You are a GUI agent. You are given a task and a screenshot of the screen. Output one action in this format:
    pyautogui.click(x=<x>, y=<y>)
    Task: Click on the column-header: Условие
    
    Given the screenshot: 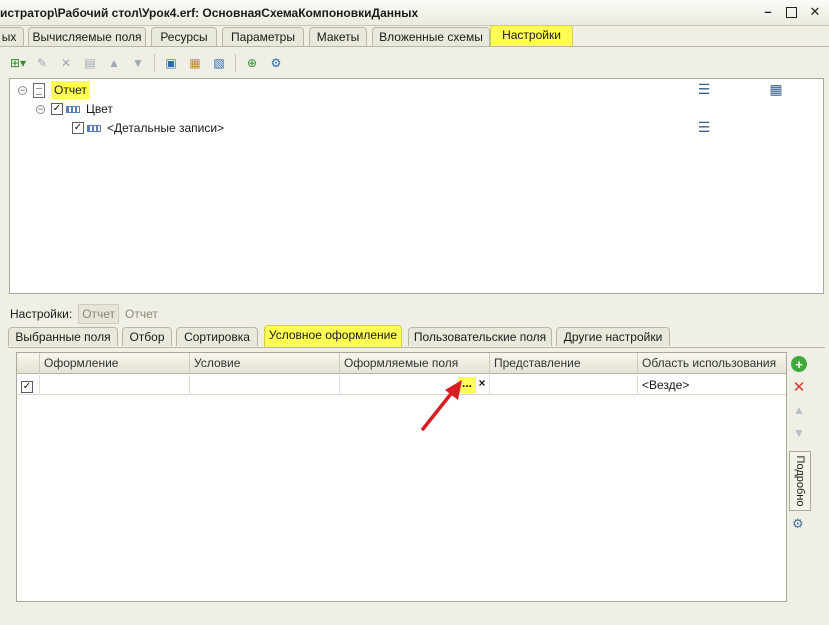 What is the action you would take?
    pyautogui.click(x=264, y=363)
    